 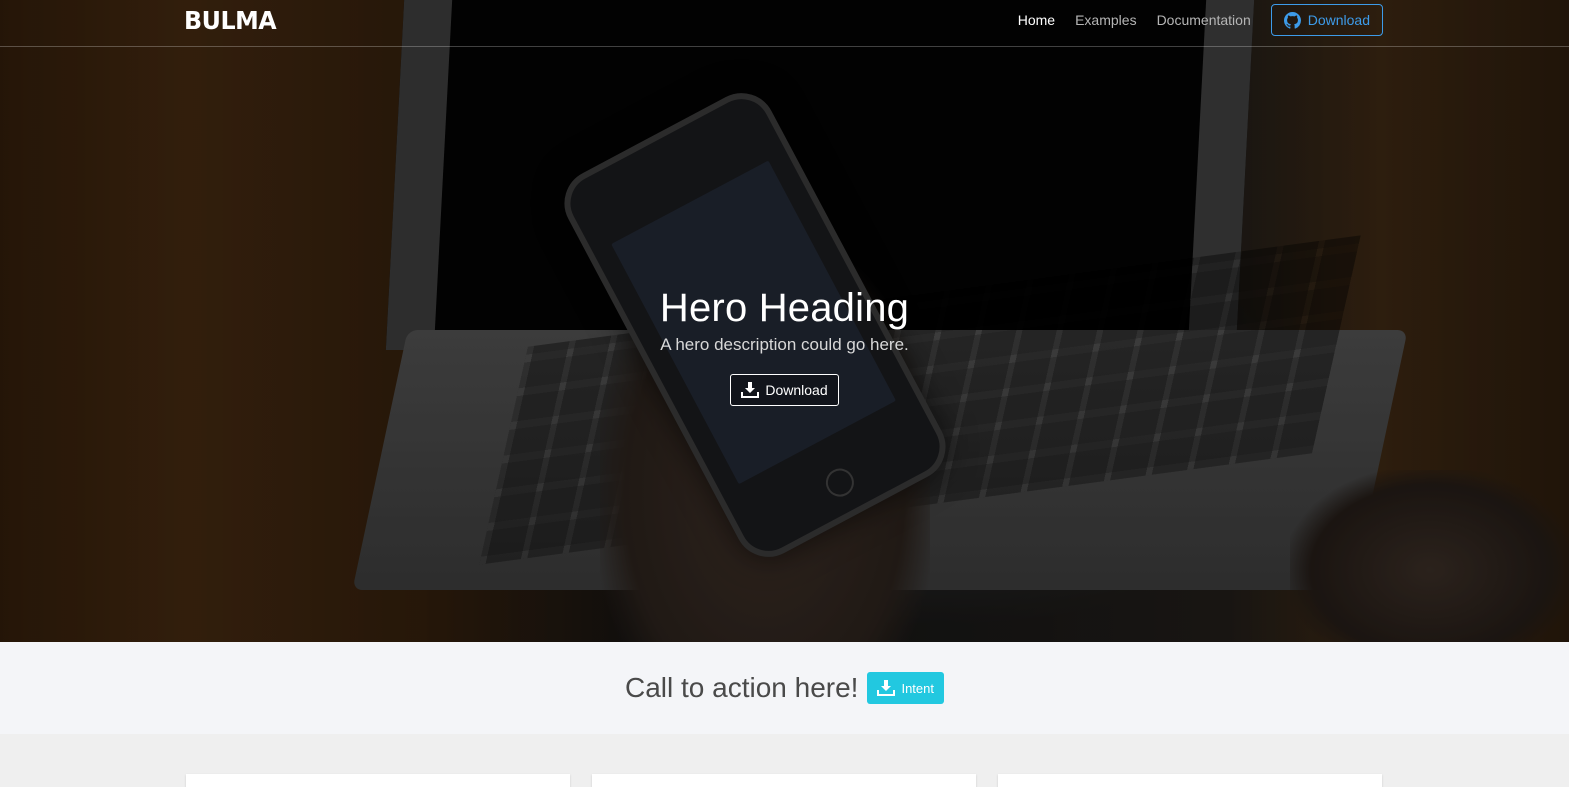 I want to click on call-to-action-section: Call to action here! Intent, so click(x=784, y=688).